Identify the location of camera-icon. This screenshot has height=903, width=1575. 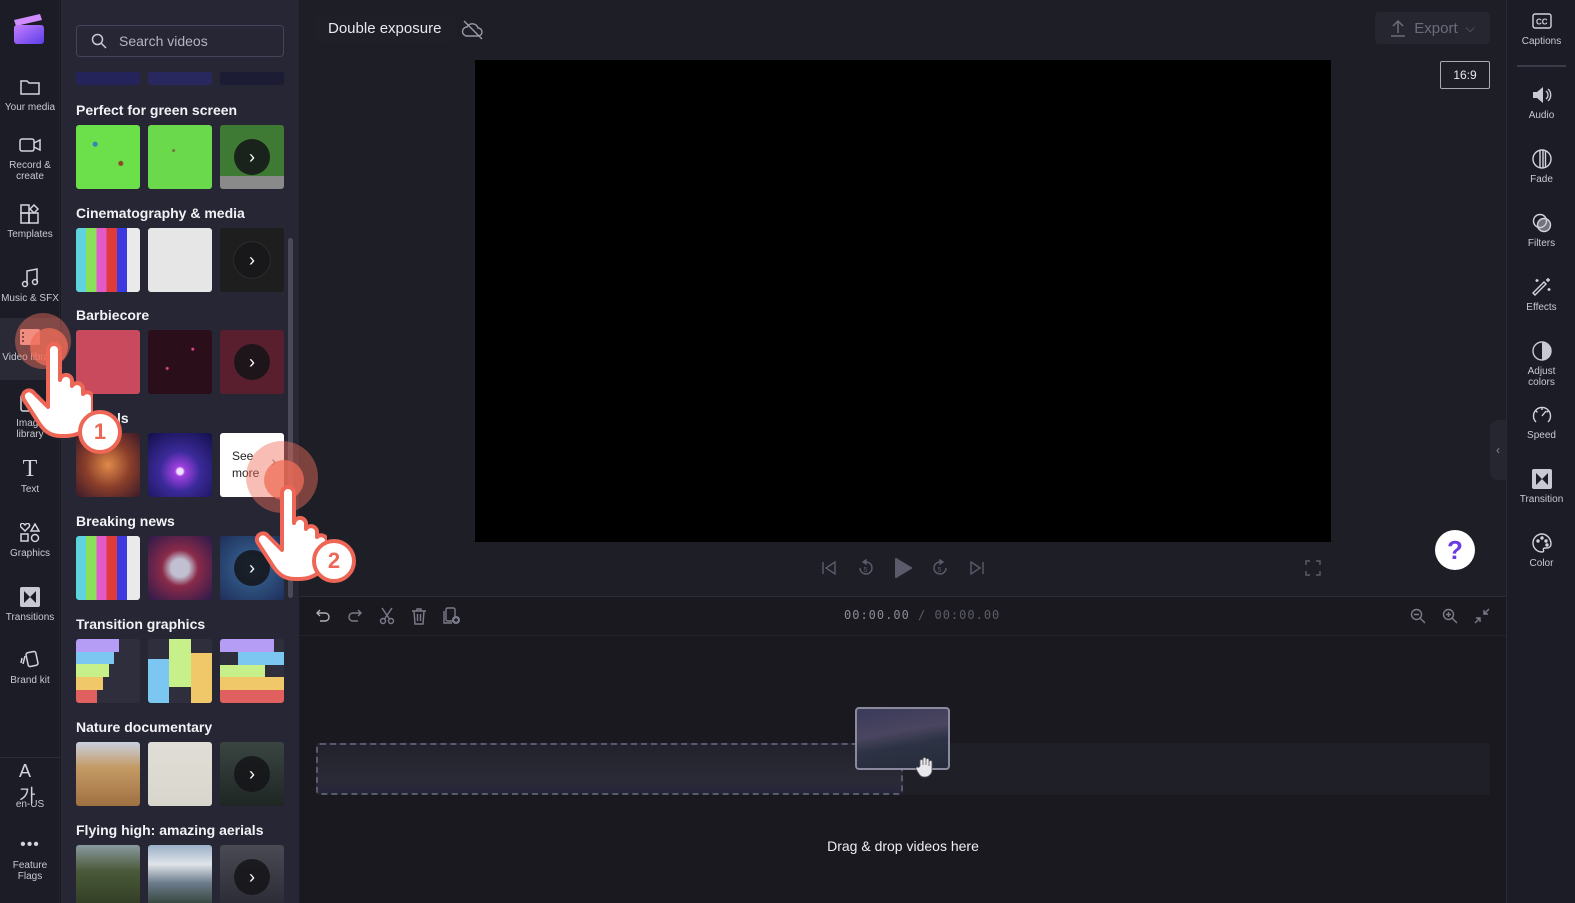
(30, 145).